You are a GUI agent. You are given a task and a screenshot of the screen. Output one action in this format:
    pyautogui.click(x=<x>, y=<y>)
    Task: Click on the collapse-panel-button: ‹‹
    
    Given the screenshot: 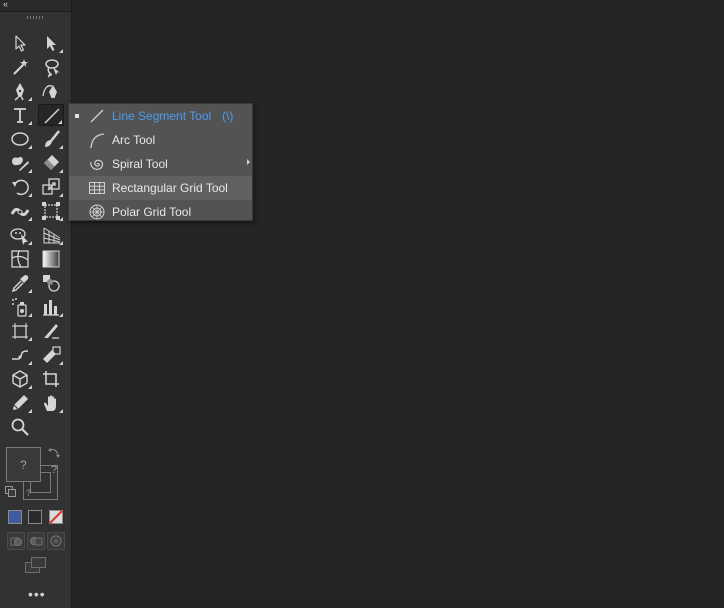 What is the action you would take?
    pyautogui.click(x=5, y=5)
    